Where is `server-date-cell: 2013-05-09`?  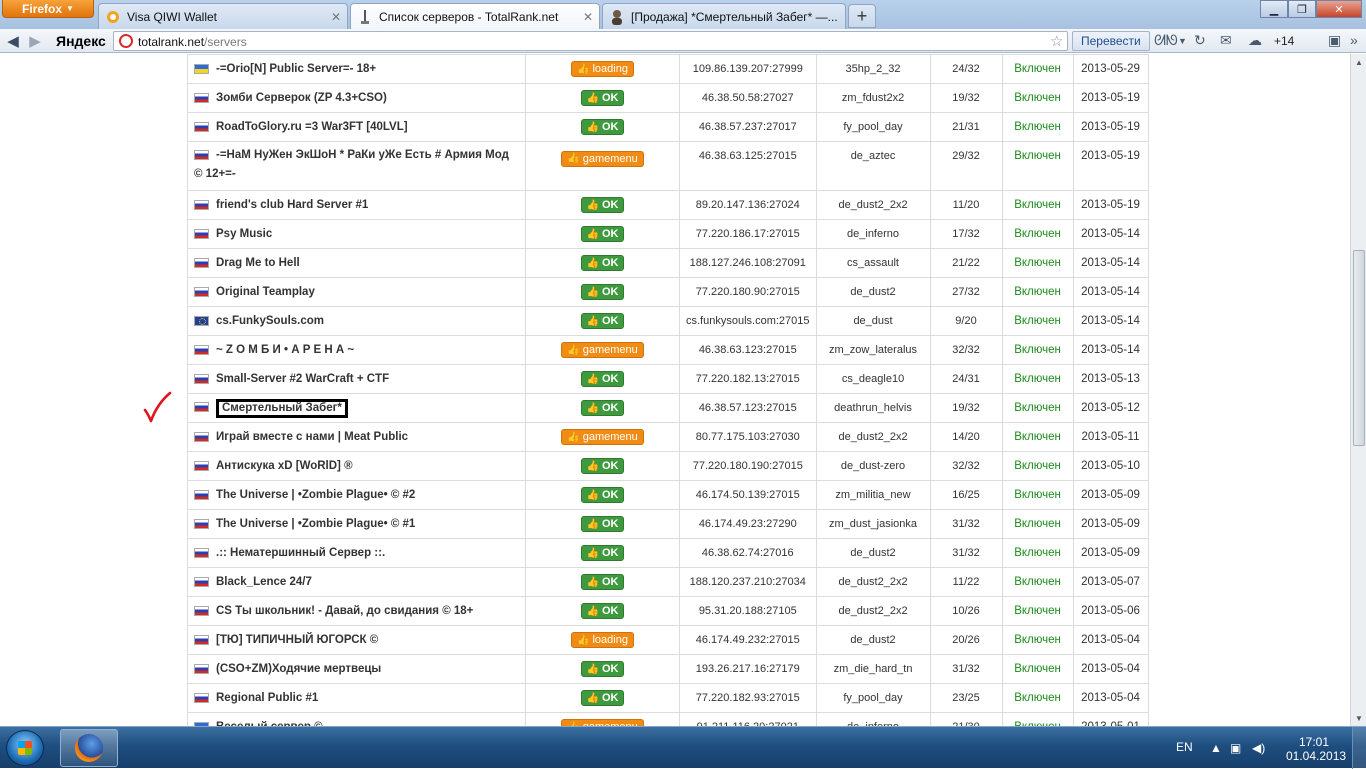
server-date-cell: 2013-05-09 is located at coordinates (1110, 524).